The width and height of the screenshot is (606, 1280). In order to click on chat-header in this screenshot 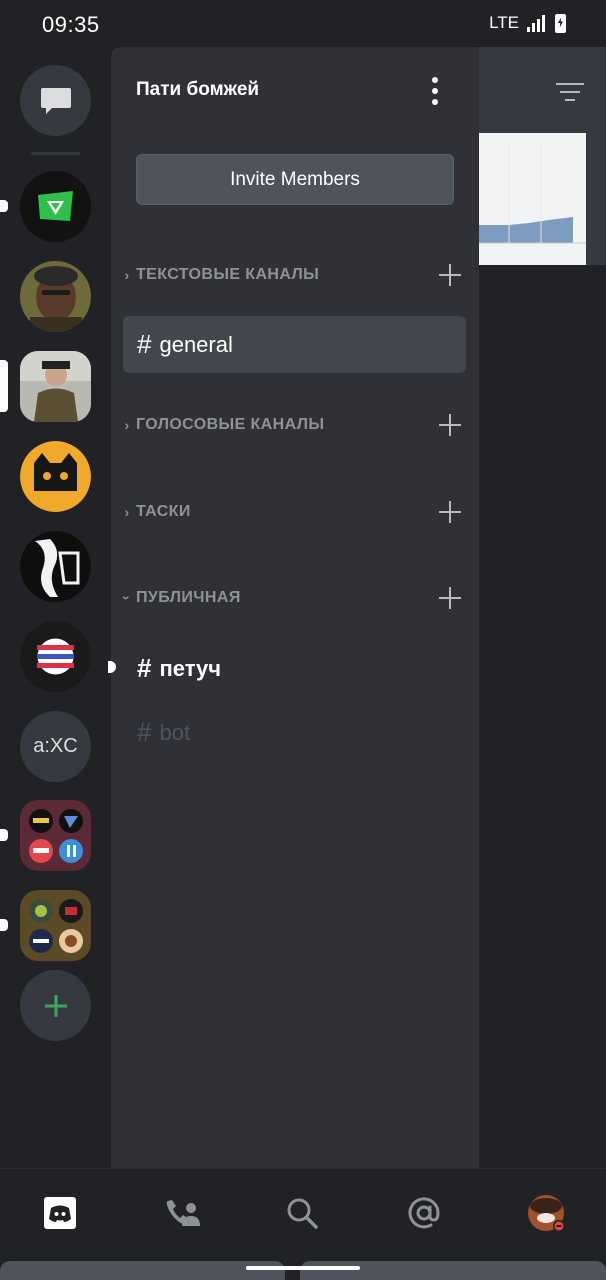, I will do `click(542, 90)`.